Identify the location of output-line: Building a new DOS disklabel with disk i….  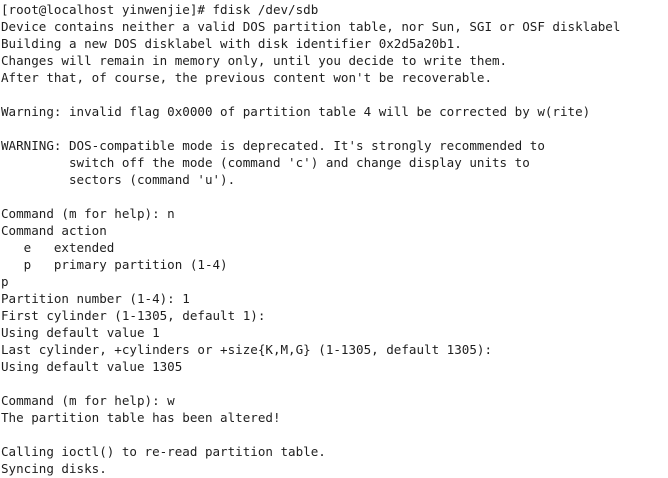
(231, 43).